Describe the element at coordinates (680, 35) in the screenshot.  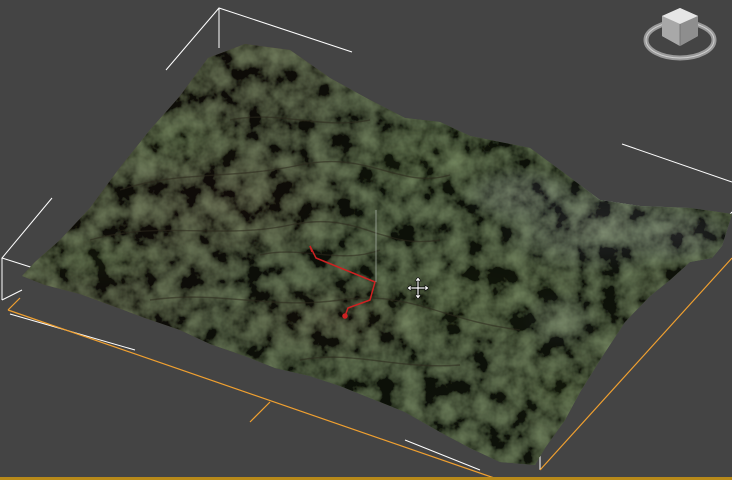
I see `viewcube-icon` at that location.